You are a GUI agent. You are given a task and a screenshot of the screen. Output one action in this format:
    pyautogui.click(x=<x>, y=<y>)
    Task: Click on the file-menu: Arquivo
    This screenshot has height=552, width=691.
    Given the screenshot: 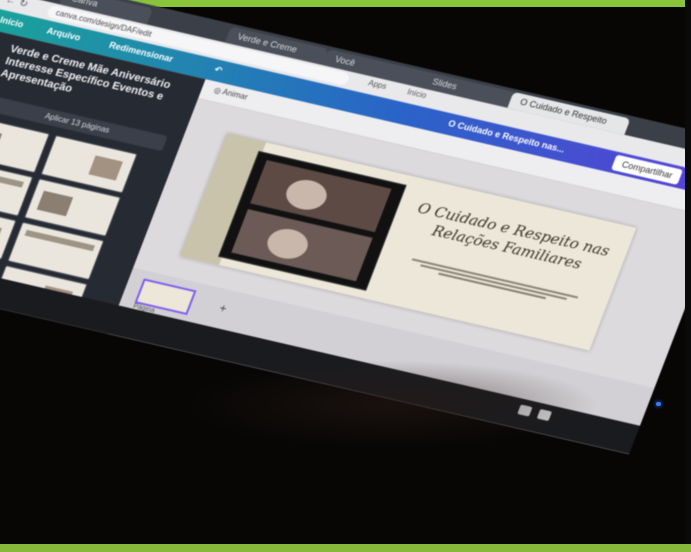 What is the action you would take?
    pyautogui.click(x=63, y=34)
    